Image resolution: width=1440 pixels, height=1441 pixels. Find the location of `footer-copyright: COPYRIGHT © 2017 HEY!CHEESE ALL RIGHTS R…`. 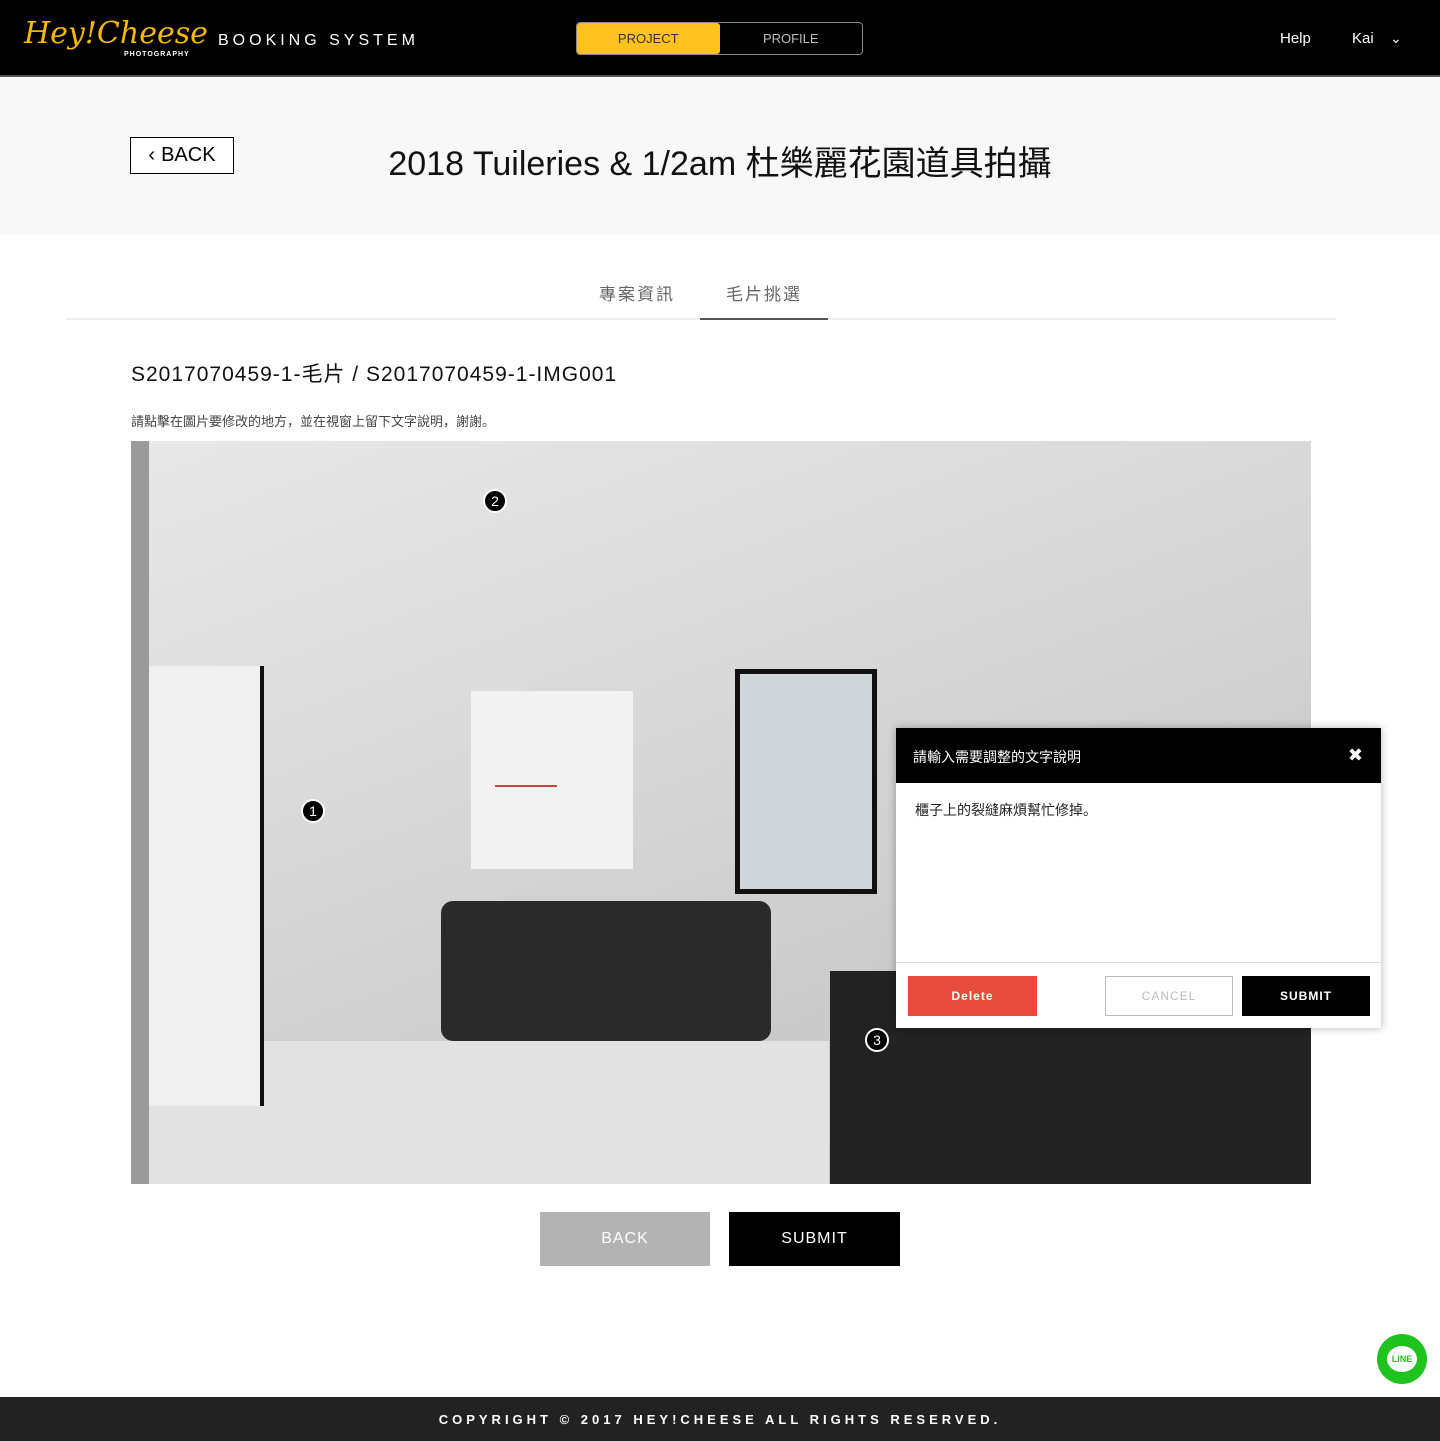

footer-copyright: COPYRIGHT © 2017 HEY!CHEESE ALL RIGHTS R… is located at coordinates (720, 1419).